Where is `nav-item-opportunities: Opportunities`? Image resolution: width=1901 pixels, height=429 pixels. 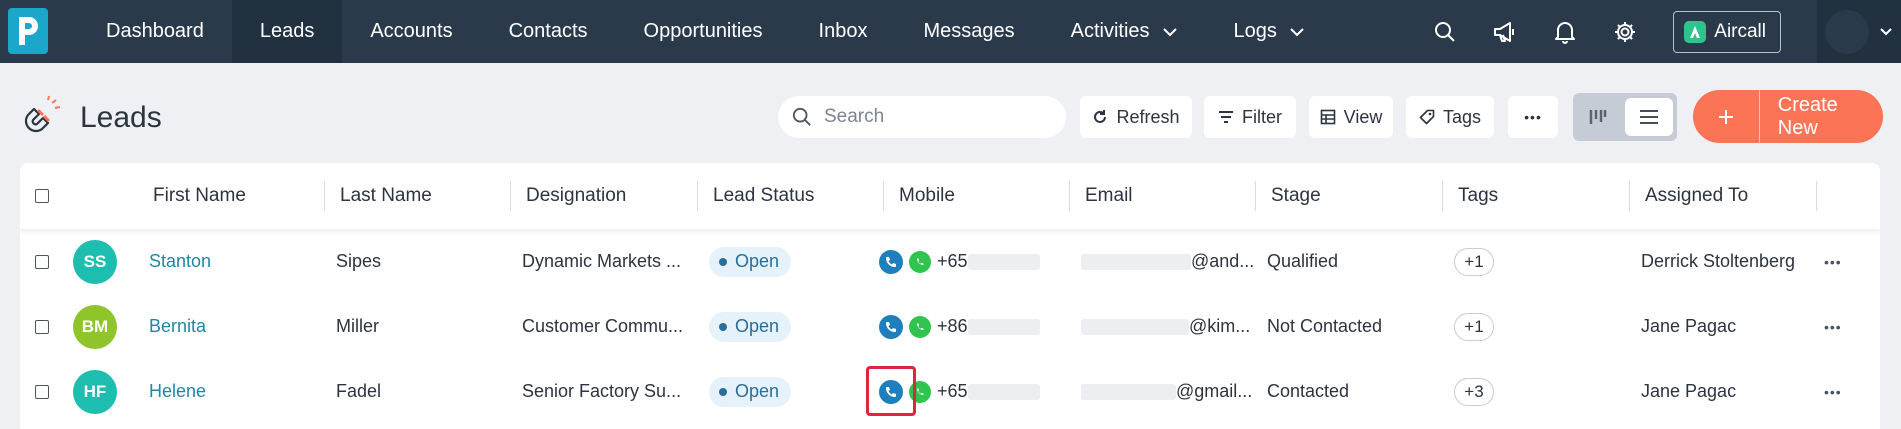 nav-item-opportunities: Opportunities is located at coordinates (703, 31).